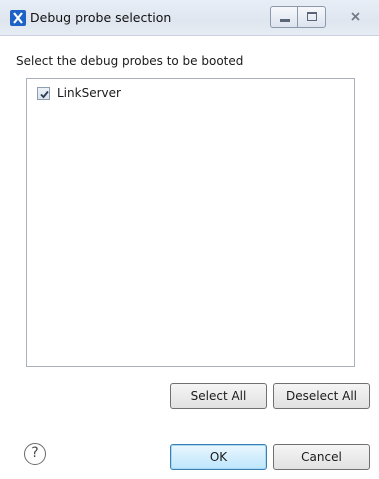  I want to click on minimize-button, so click(284, 17).